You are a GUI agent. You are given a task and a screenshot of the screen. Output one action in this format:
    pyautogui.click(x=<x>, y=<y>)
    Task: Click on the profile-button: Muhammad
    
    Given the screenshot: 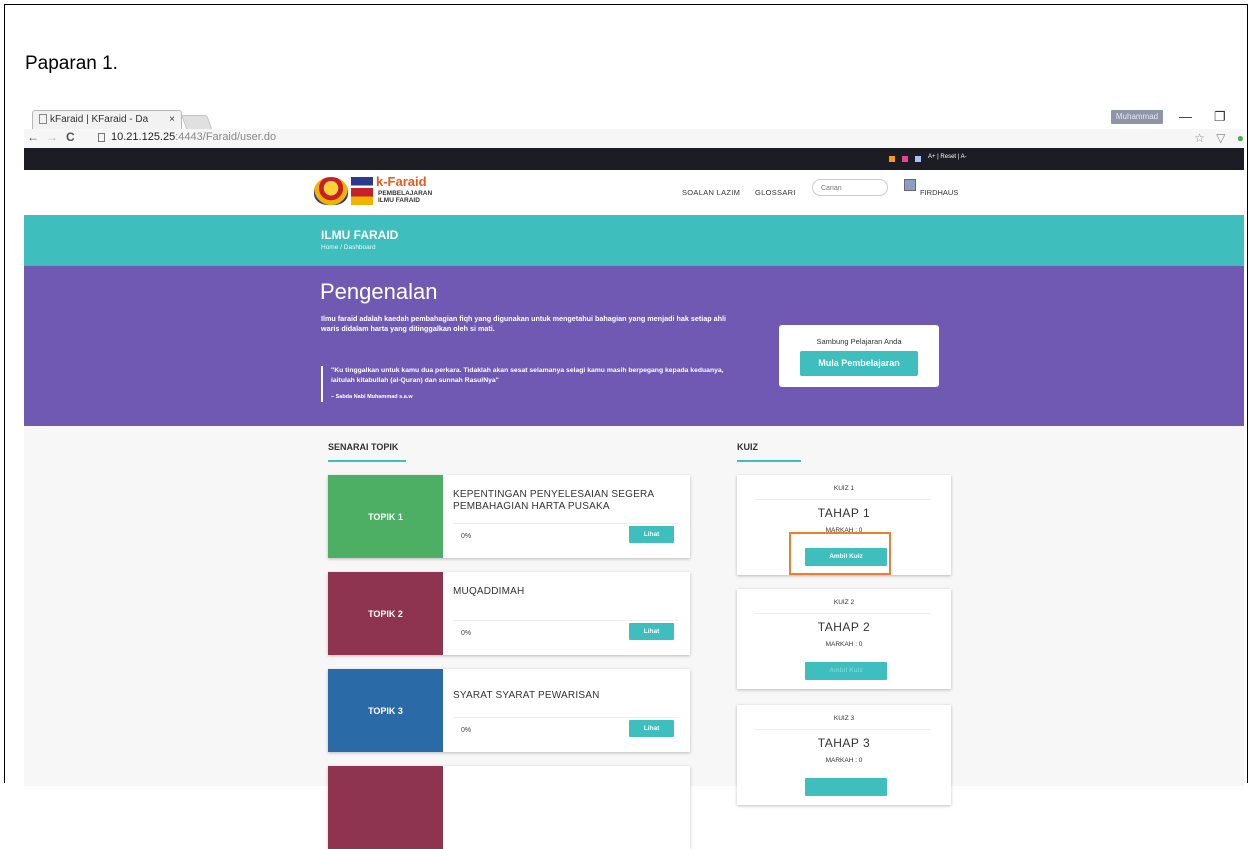 What is the action you would take?
    pyautogui.click(x=1137, y=117)
    